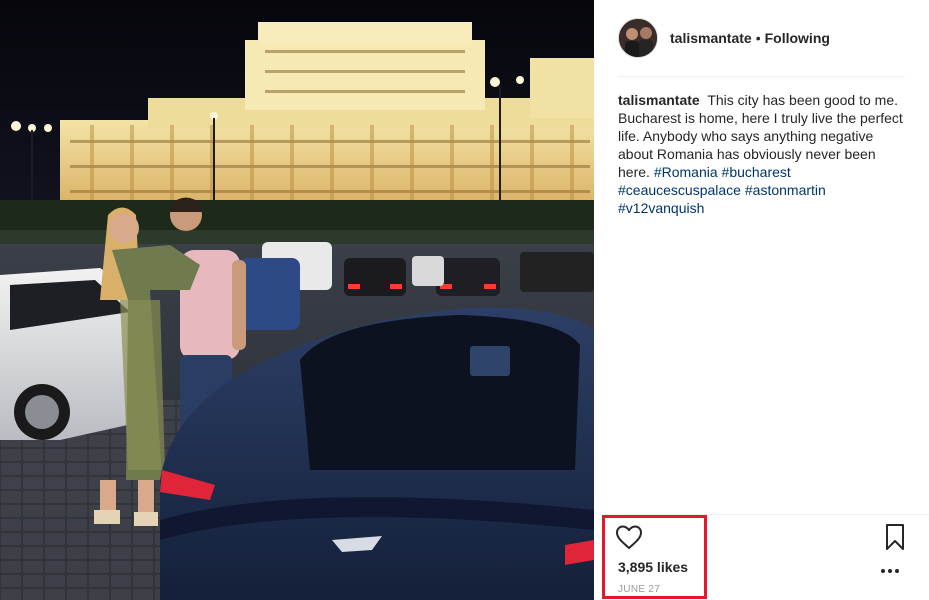  I want to click on post-date: JUNE 27, so click(639, 589).